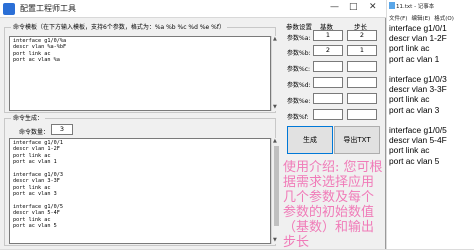 Image resolution: width=474 pixels, height=250 pixels. I want to click on export-txt-button: 导出TXT, so click(357, 140).